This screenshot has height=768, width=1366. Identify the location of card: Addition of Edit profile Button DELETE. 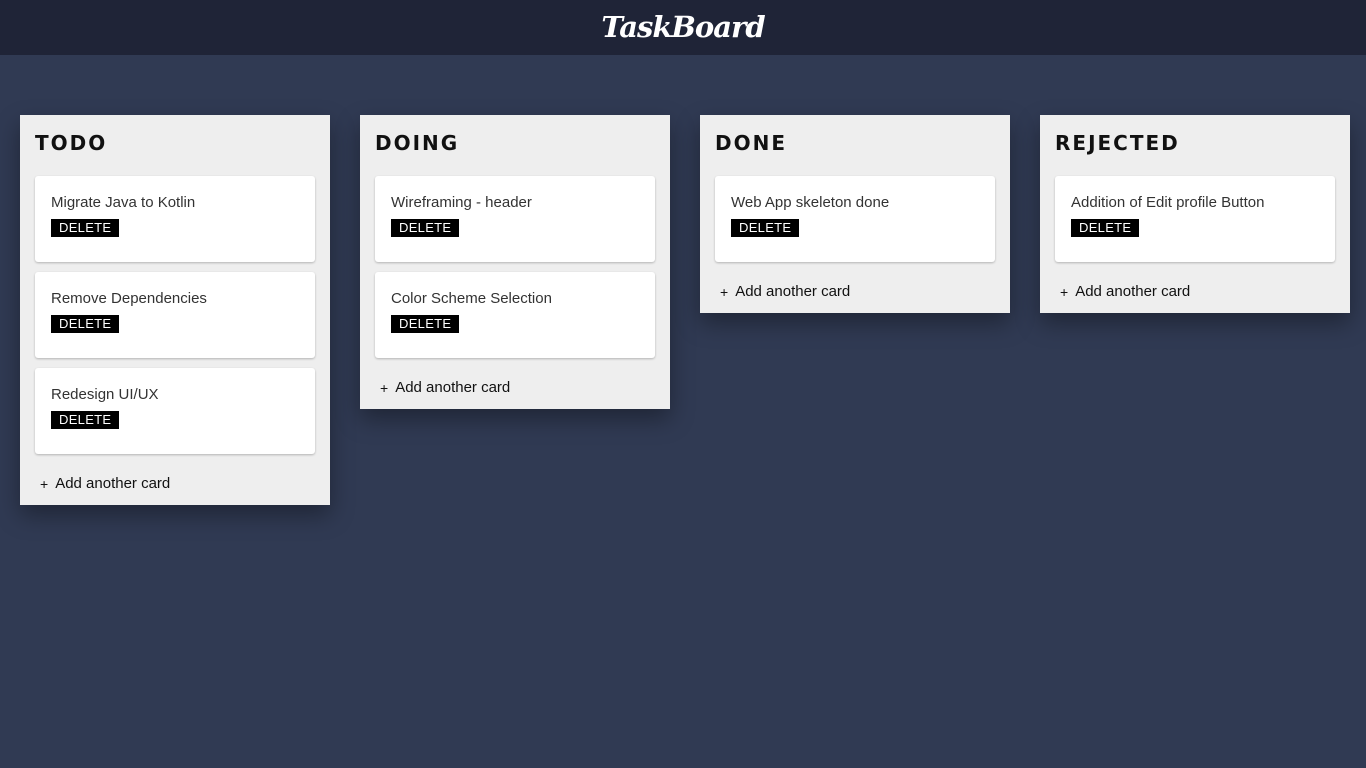
(1195, 219).